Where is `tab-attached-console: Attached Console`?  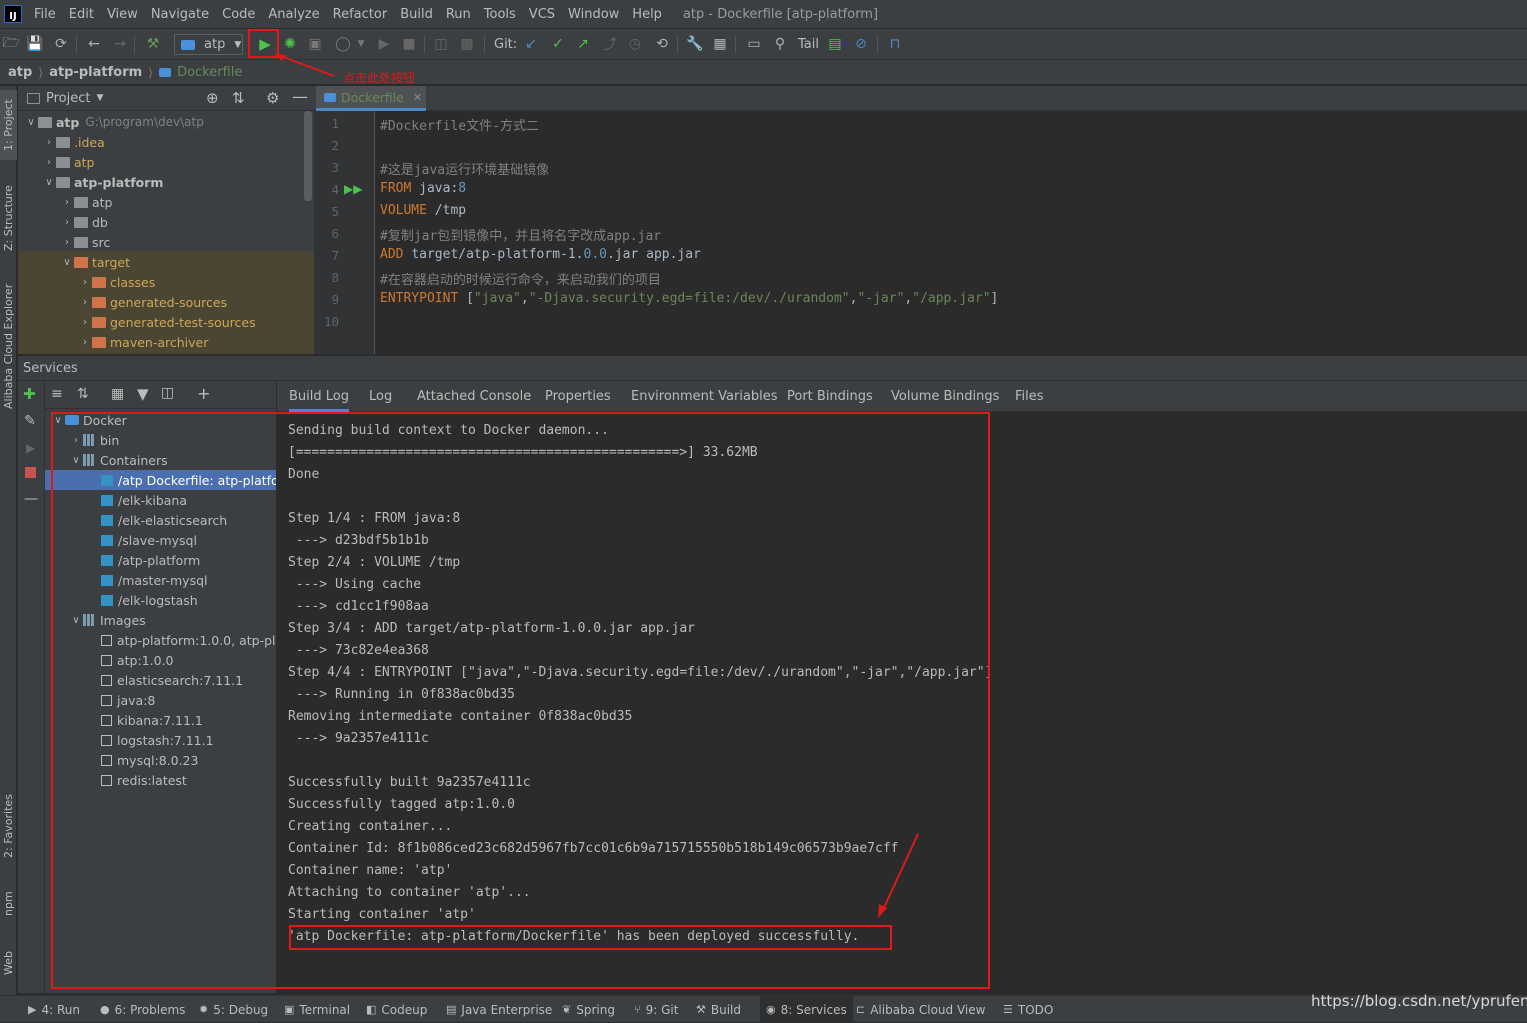 tab-attached-console: Attached Console is located at coordinates (474, 396).